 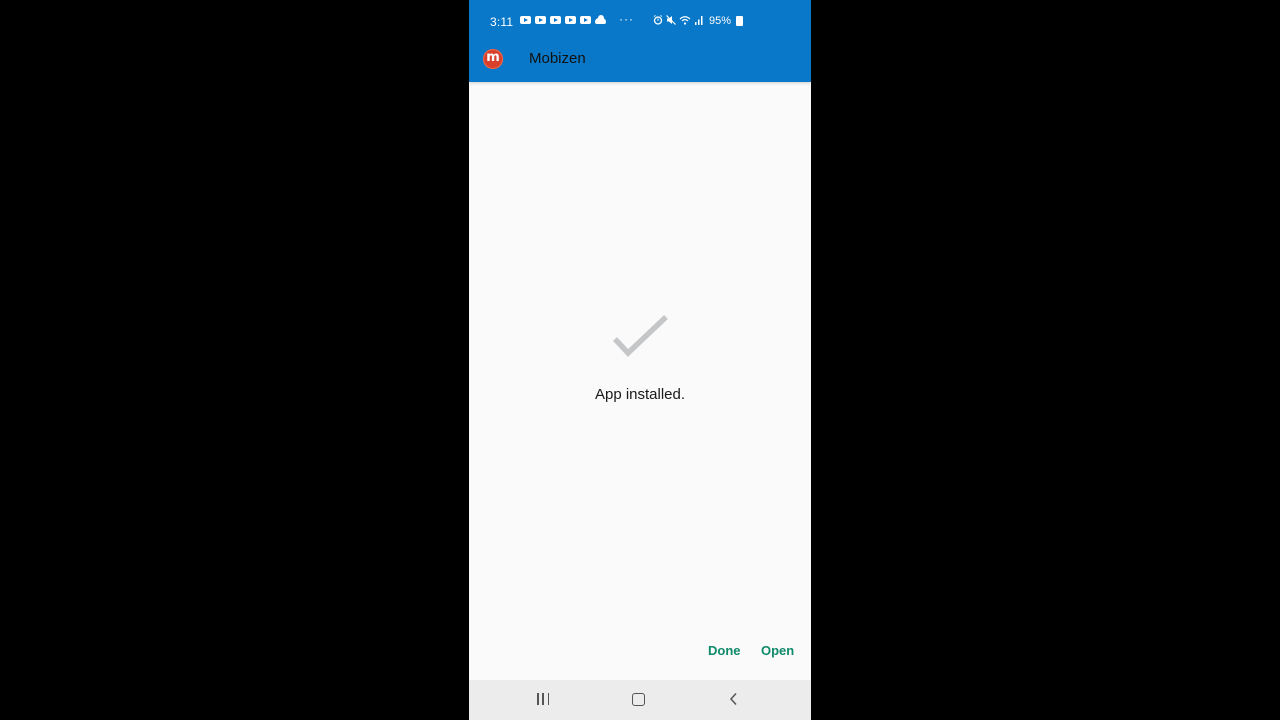 What do you see at coordinates (493, 59) in the screenshot?
I see `mobizen-logo: m` at bounding box center [493, 59].